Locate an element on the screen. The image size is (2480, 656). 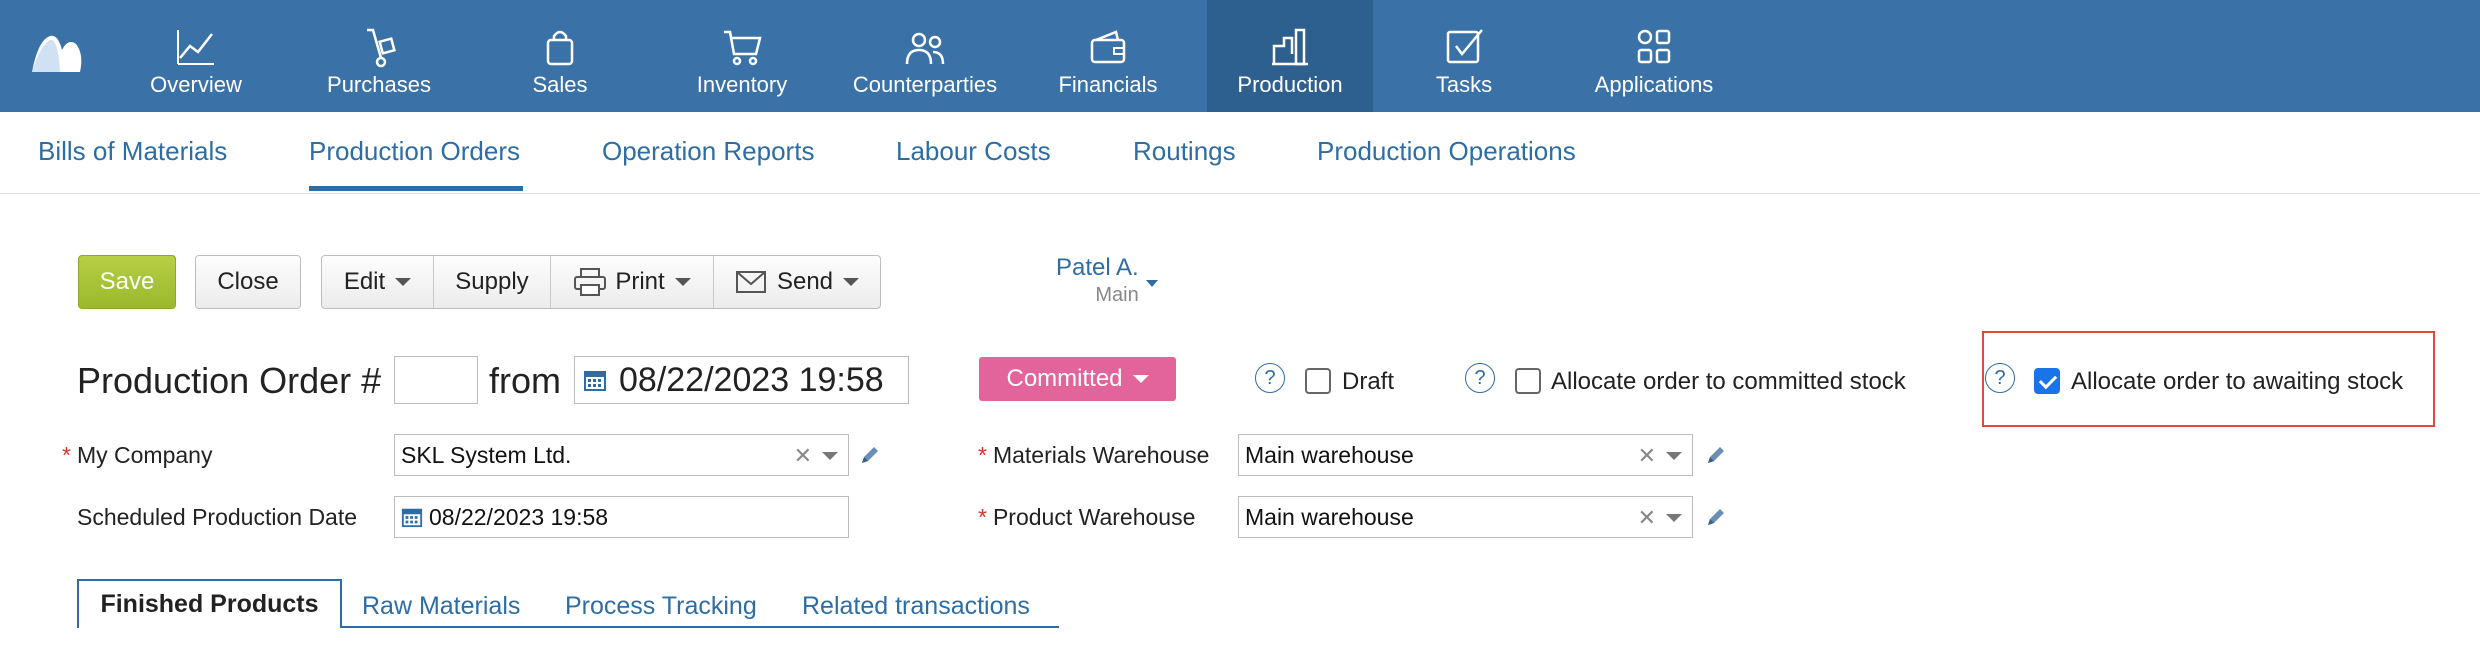
subnav-production-orders: Production Orders is located at coordinates (414, 151).